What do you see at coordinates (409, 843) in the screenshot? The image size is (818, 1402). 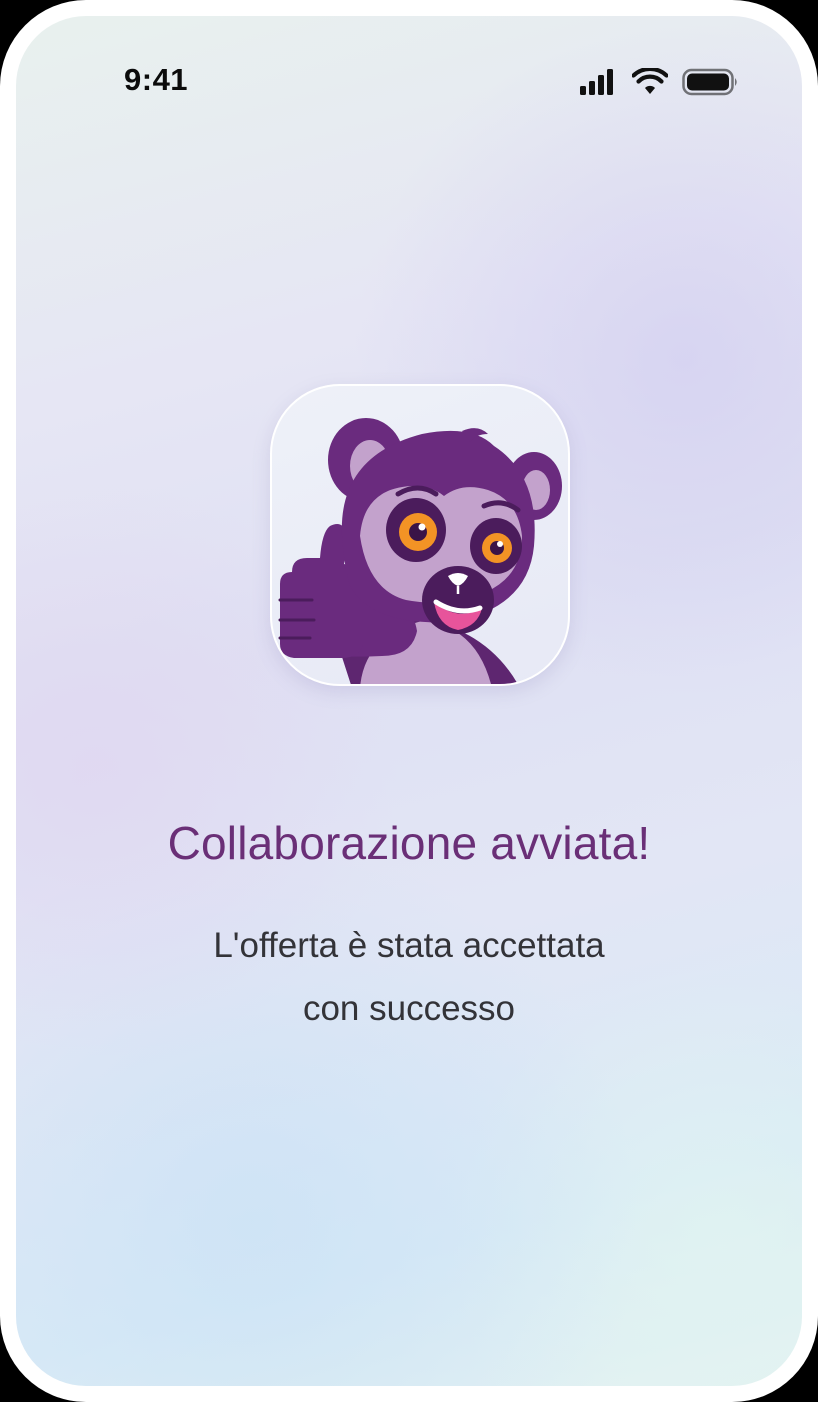 I see `success-title: Collaborazione avviata!` at bounding box center [409, 843].